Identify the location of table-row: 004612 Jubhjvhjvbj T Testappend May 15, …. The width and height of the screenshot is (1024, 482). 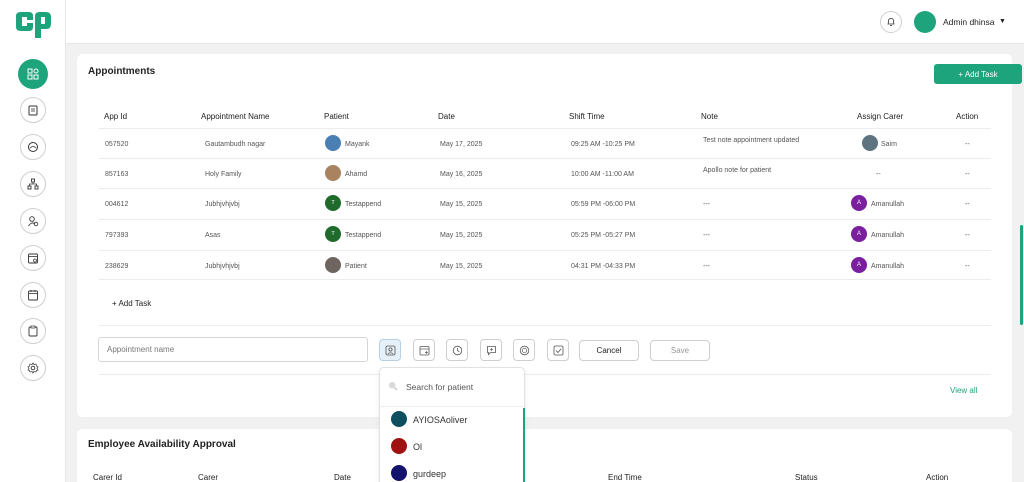
(545, 203).